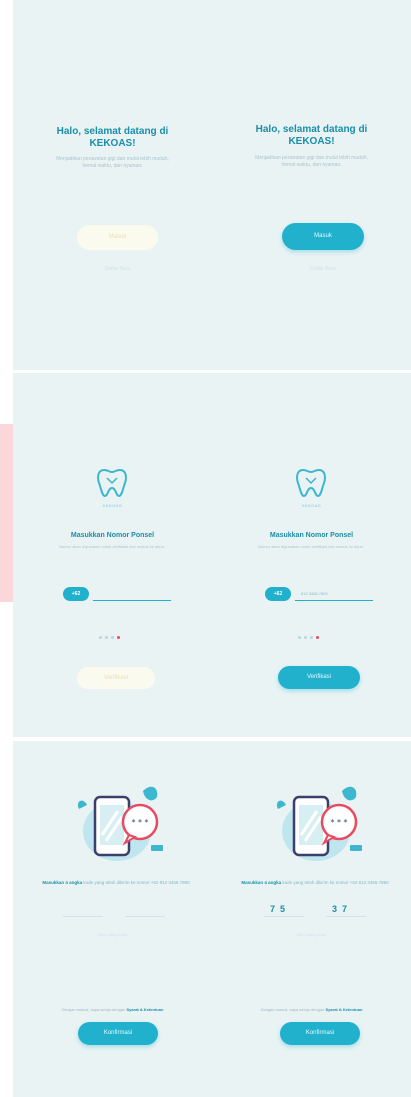  I want to click on phone-input: 812 3456 7890, so click(334, 594).